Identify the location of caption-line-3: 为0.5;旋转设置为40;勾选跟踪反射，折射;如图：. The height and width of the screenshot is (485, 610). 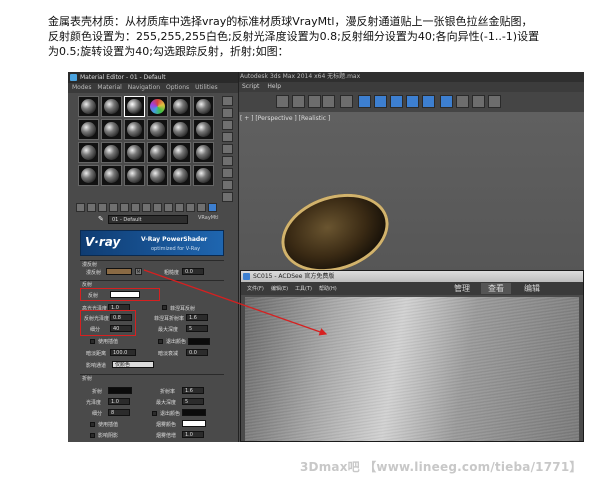
(168, 51).